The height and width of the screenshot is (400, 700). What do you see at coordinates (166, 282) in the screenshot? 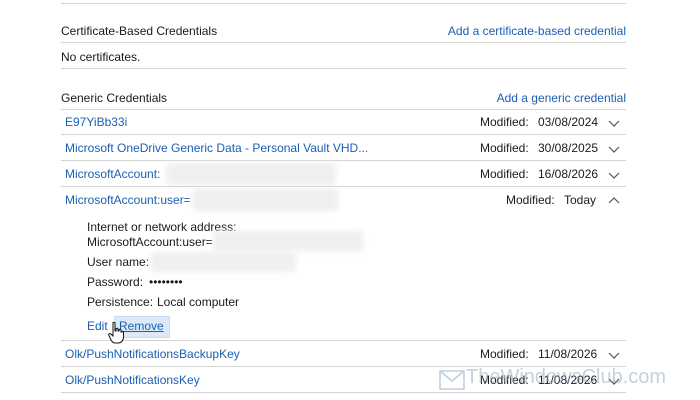
I see `password-value: ••••••••` at bounding box center [166, 282].